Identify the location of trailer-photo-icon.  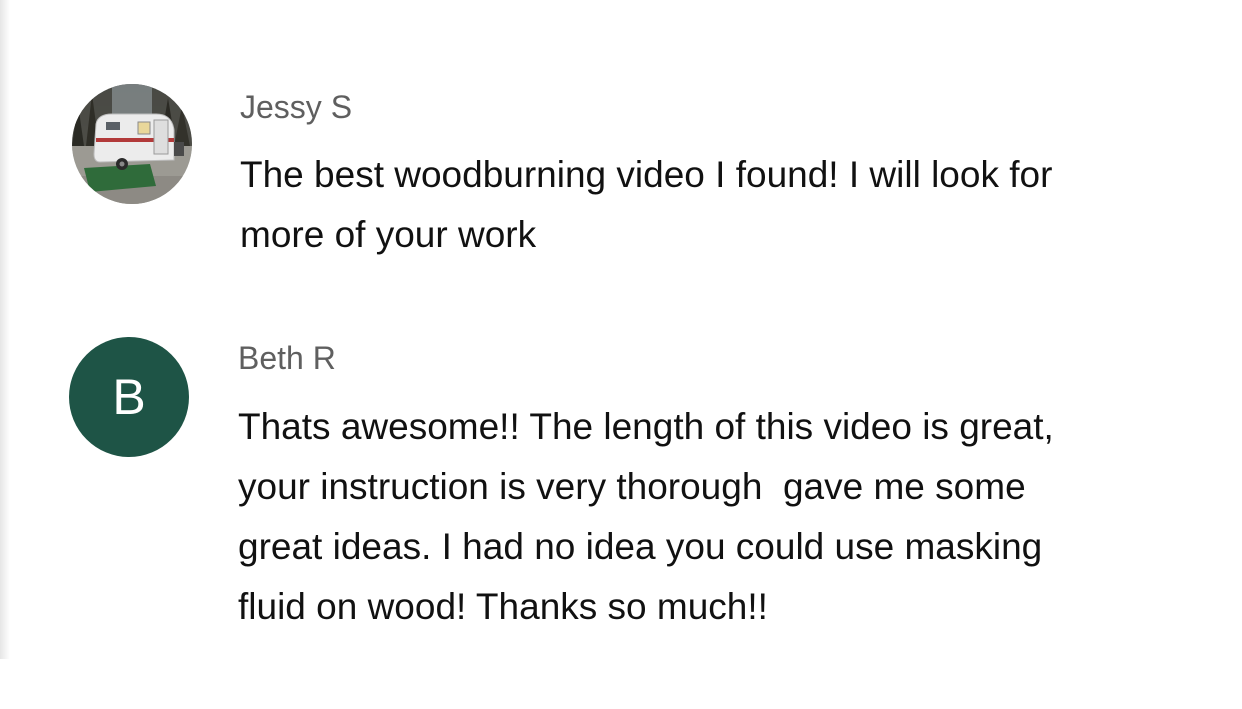
(132, 144).